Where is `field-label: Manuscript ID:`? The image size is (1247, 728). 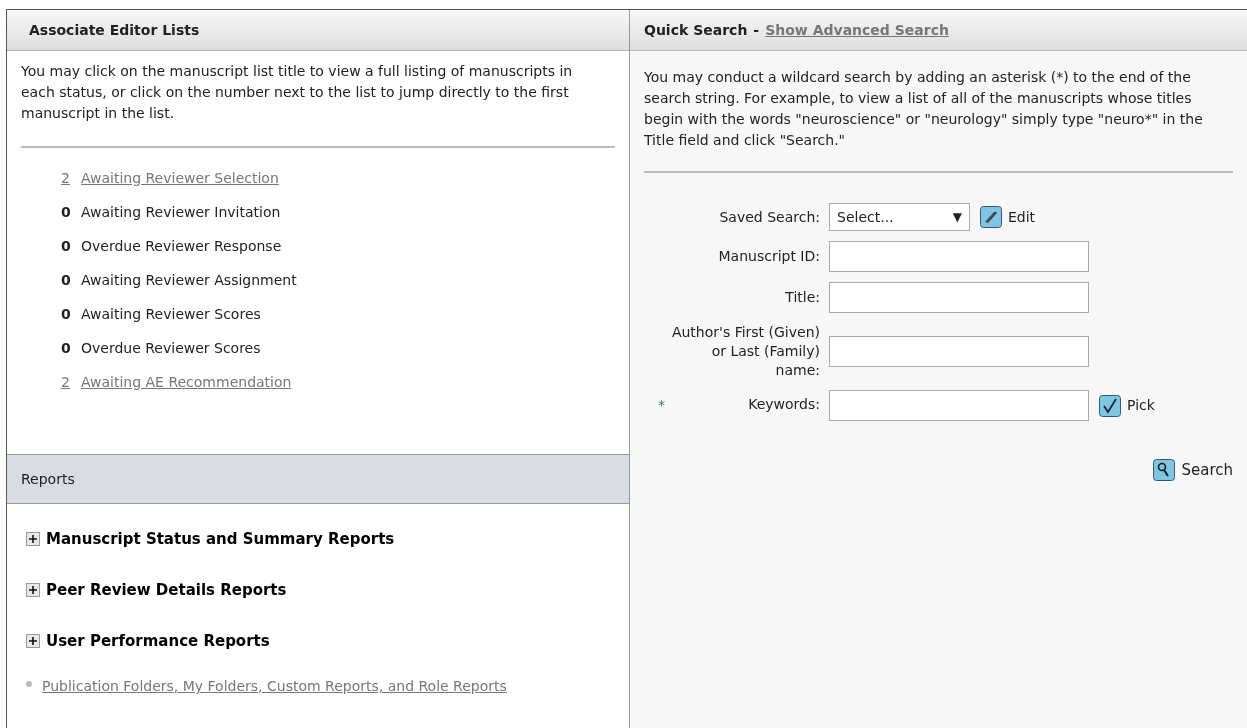
field-label: Manuscript ID: is located at coordinates (768, 256).